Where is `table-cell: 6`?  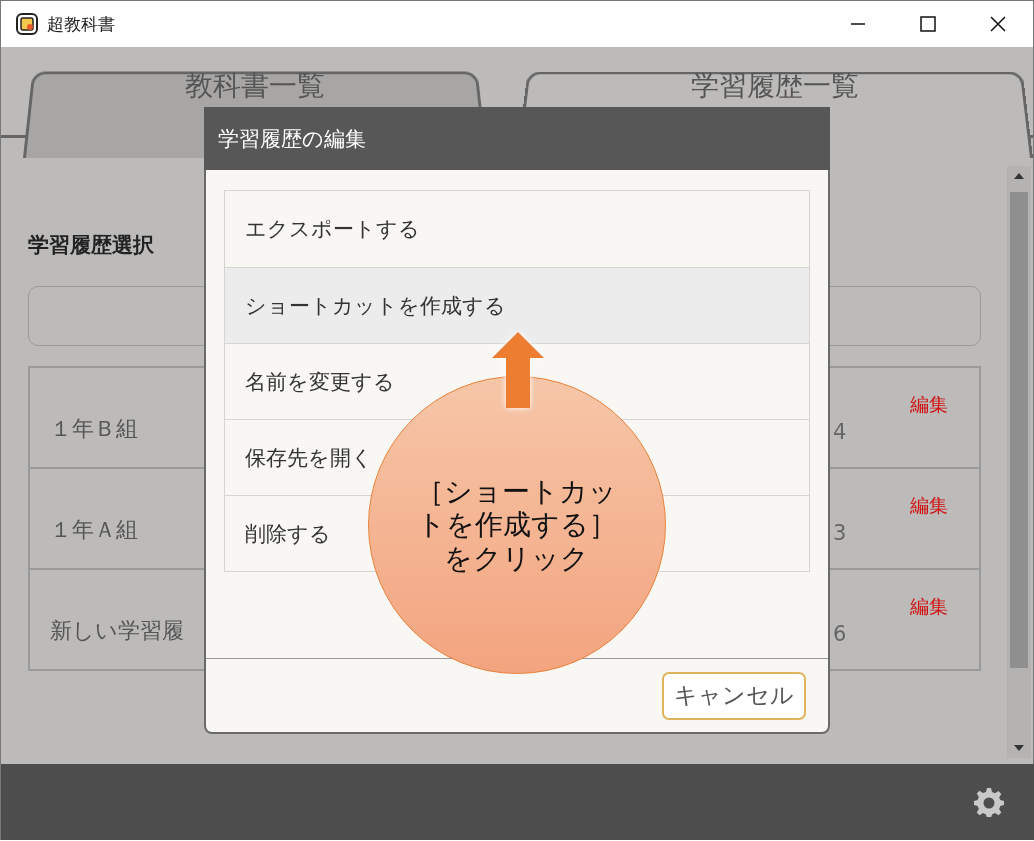
table-cell: 6 is located at coordinates (840, 634).